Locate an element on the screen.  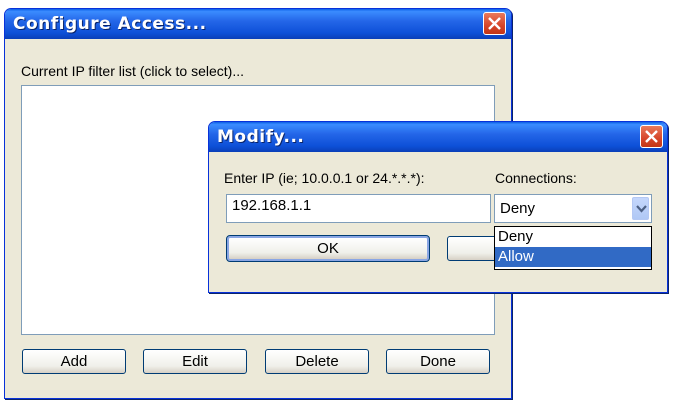
close-button is located at coordinates (494, 23).